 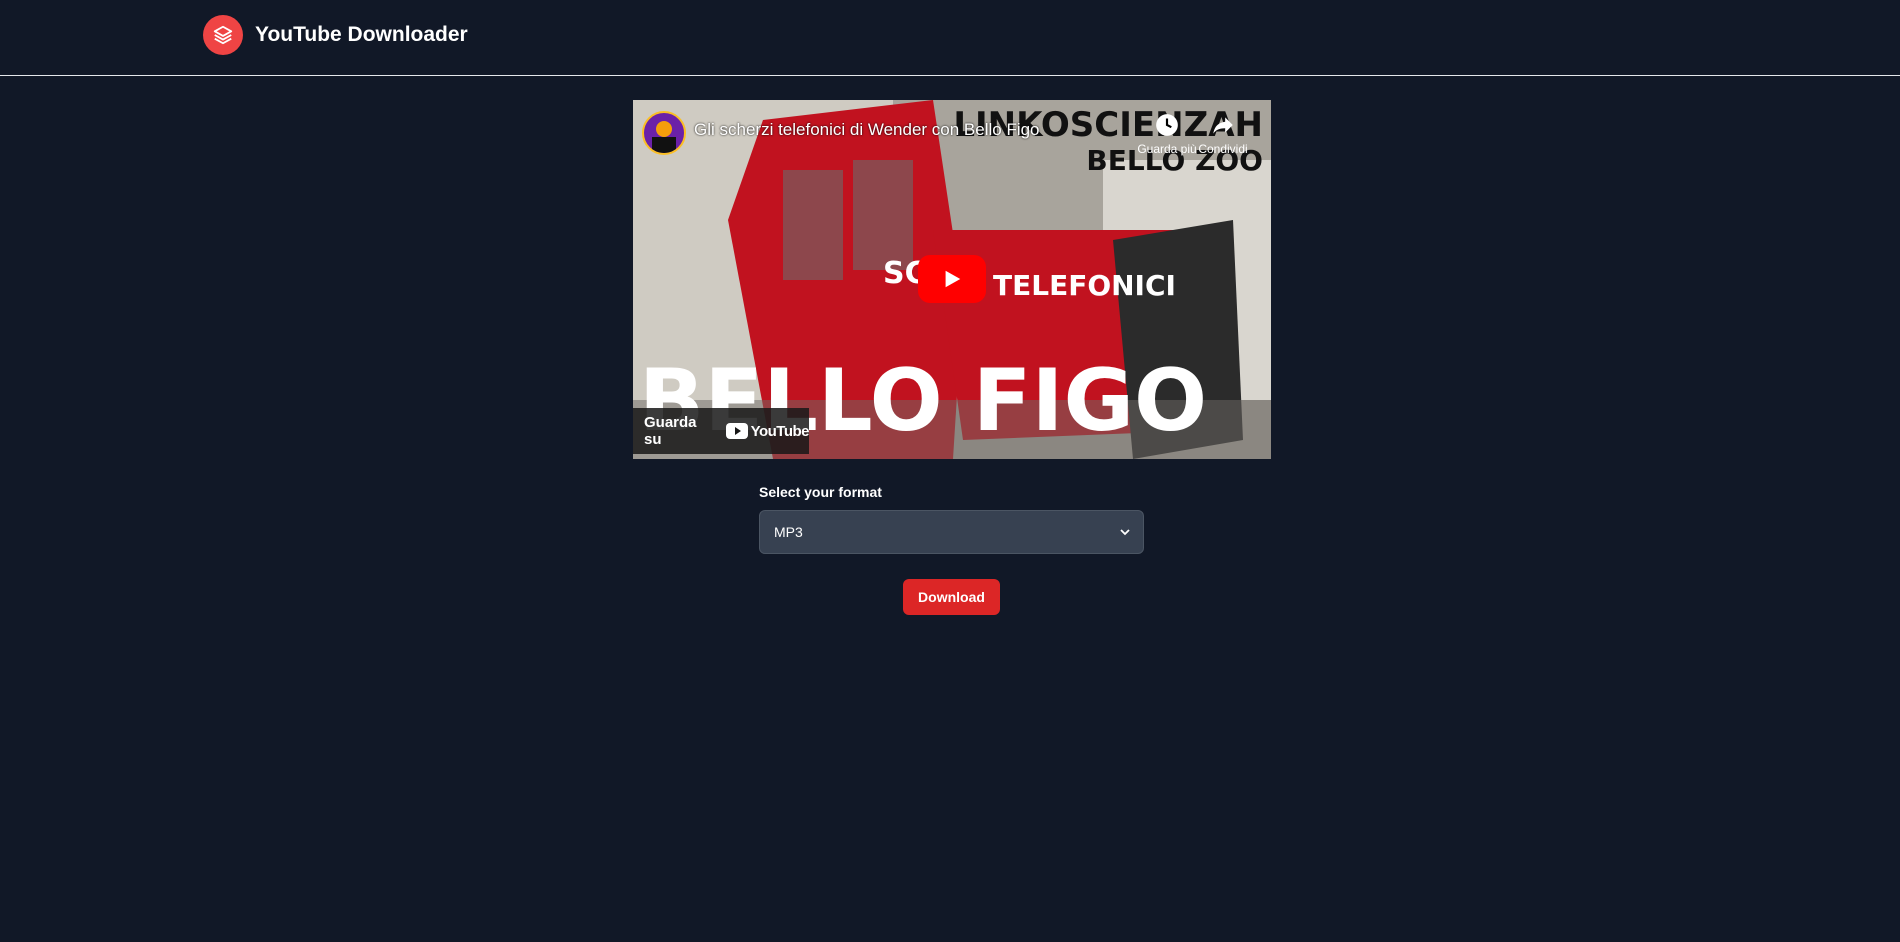 I want to click on youtube-logo: YouTube, so click(x=767, y=431).